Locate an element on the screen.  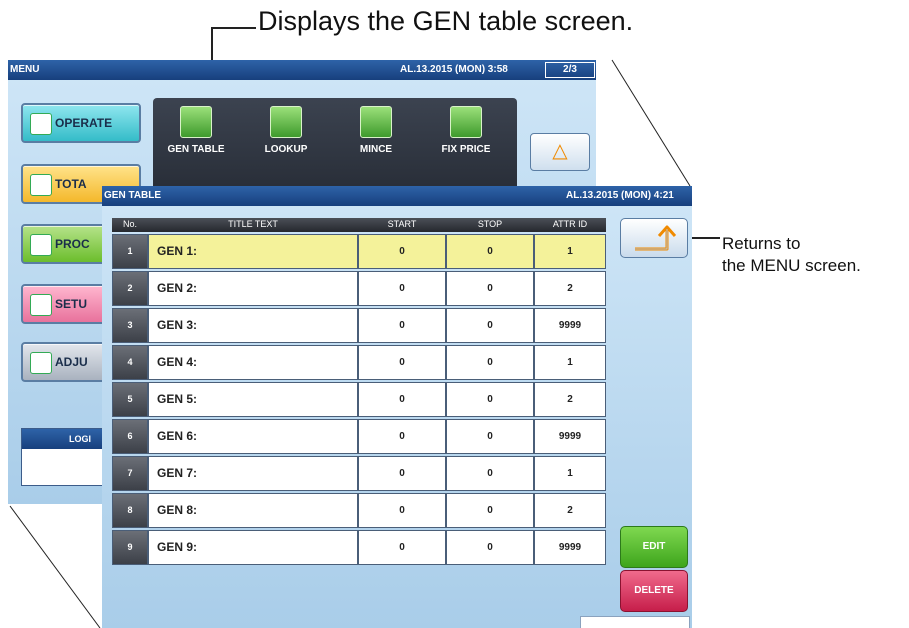
gen-title: GEN TABLE is located at coordinates (133, 195).